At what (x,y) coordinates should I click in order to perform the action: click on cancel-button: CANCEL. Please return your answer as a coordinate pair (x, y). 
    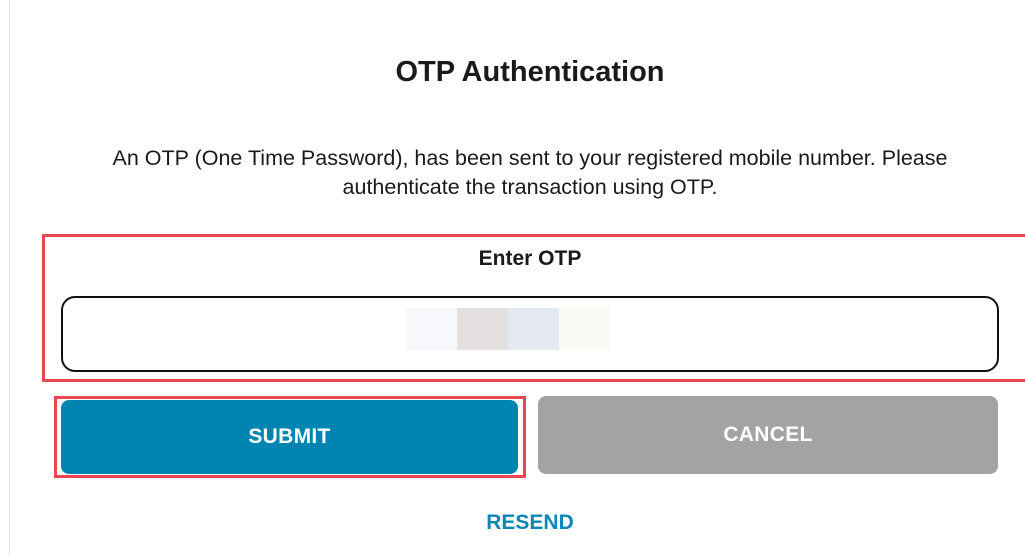
    Looking at the image, I should click on (768, 435).